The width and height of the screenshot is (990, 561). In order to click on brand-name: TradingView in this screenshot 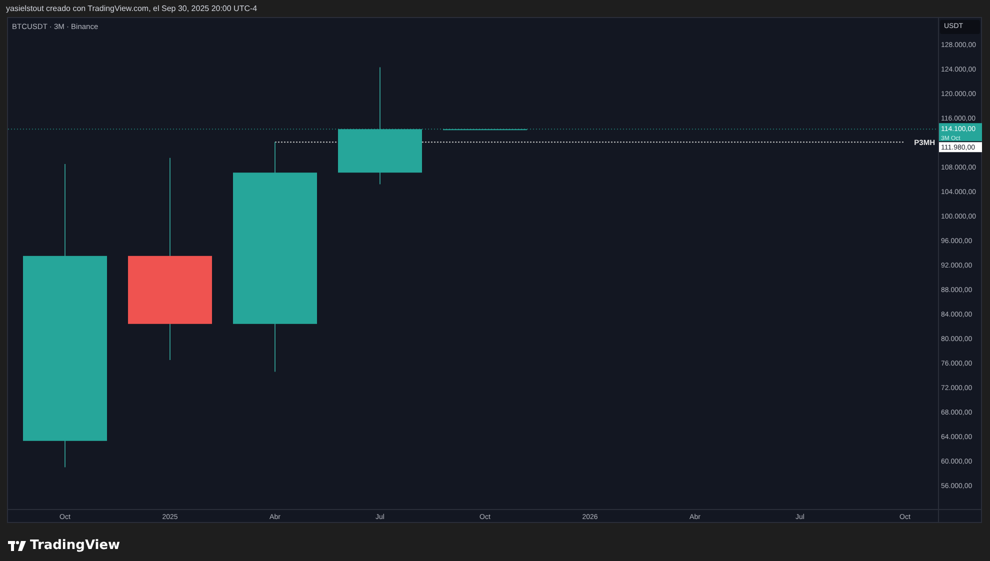, I will do `click(75, 546)`.